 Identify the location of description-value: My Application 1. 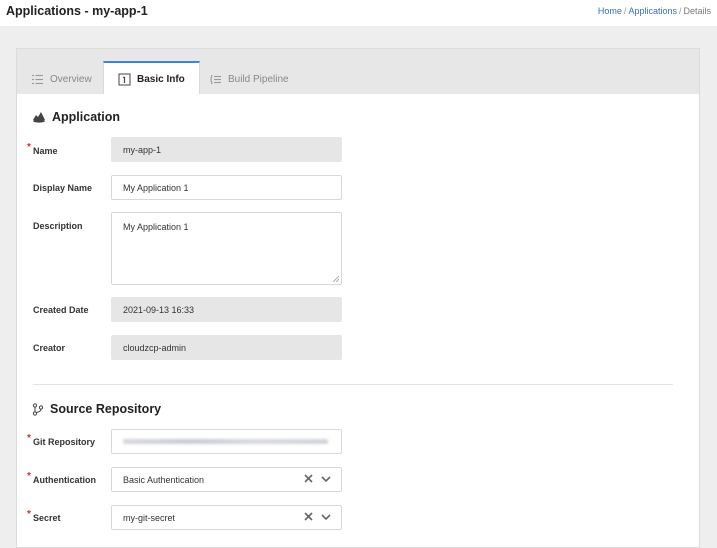
(156, 227).